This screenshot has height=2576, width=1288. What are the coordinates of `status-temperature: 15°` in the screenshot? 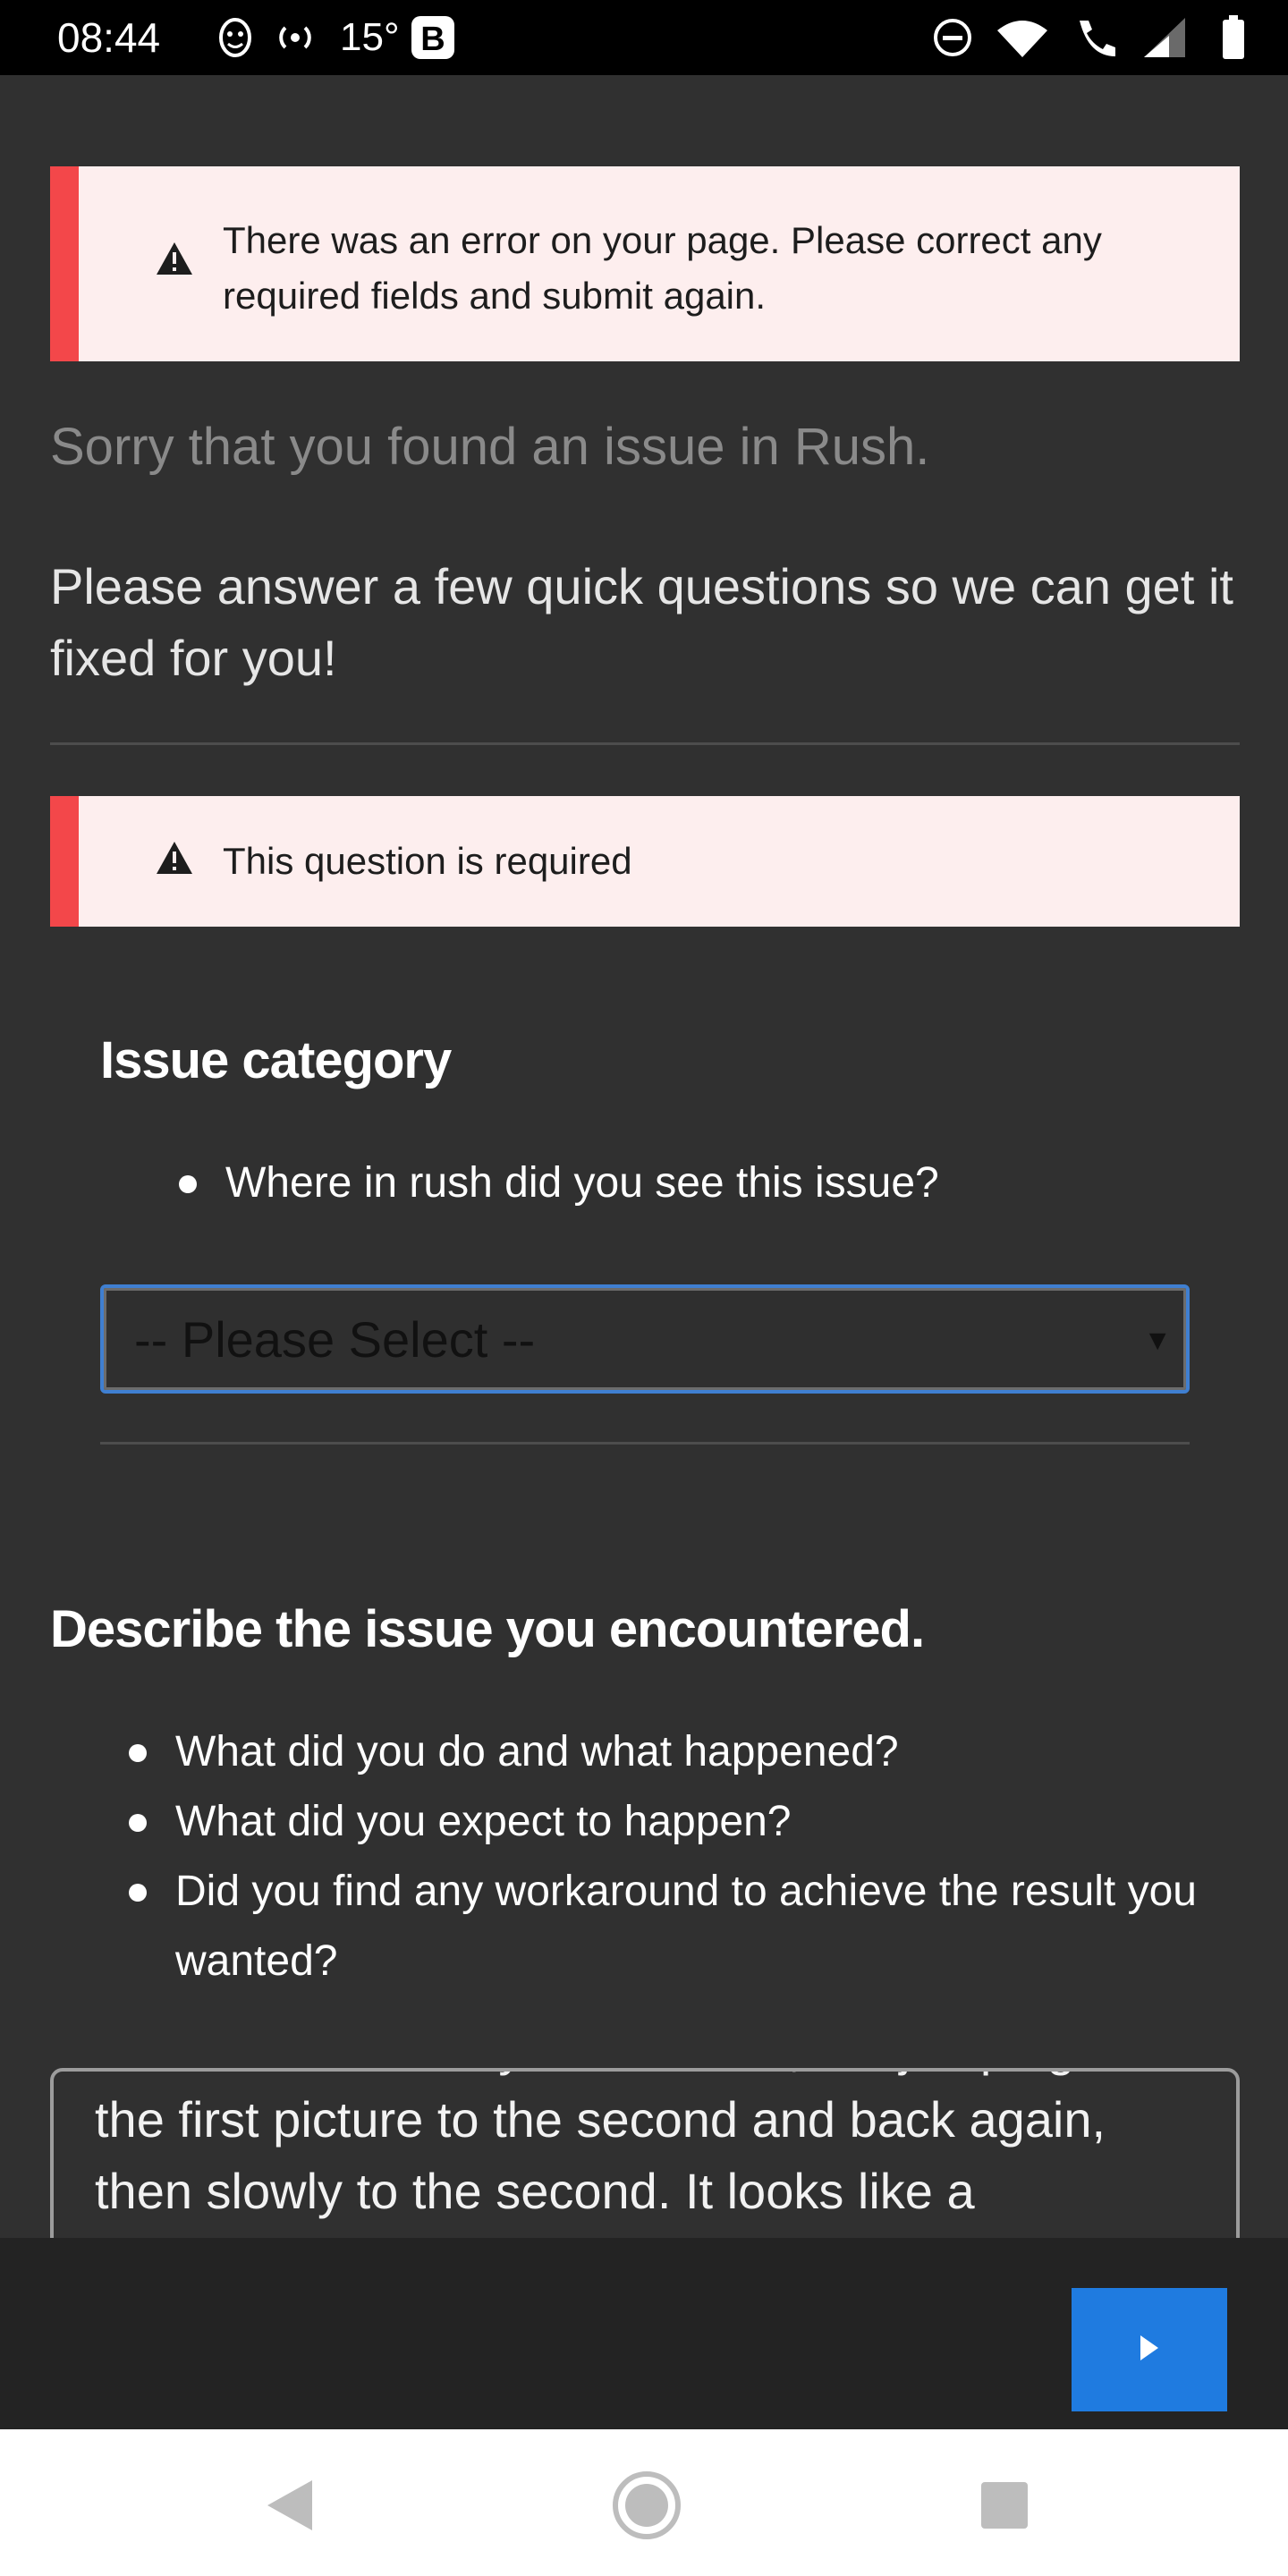 It's located at (370, 37).